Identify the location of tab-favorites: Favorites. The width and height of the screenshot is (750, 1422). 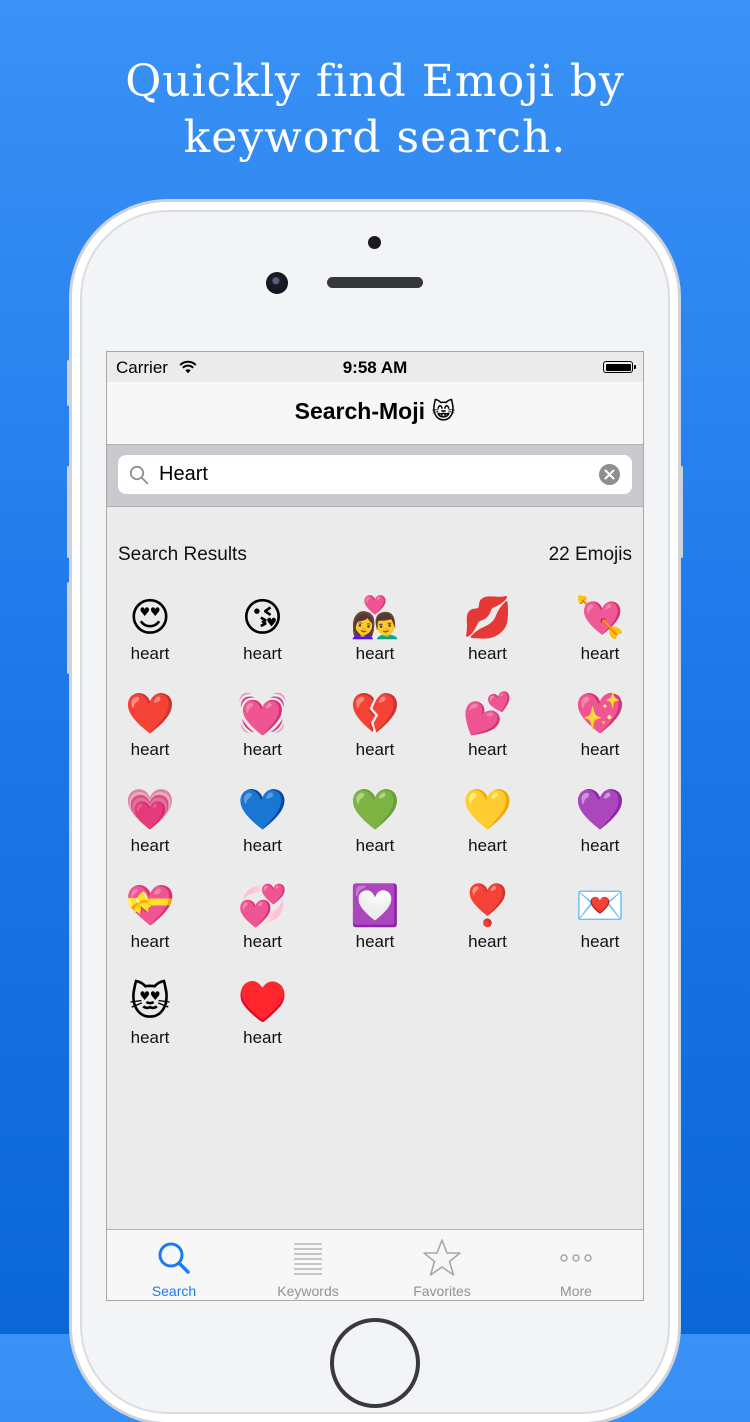
(442, 1265).